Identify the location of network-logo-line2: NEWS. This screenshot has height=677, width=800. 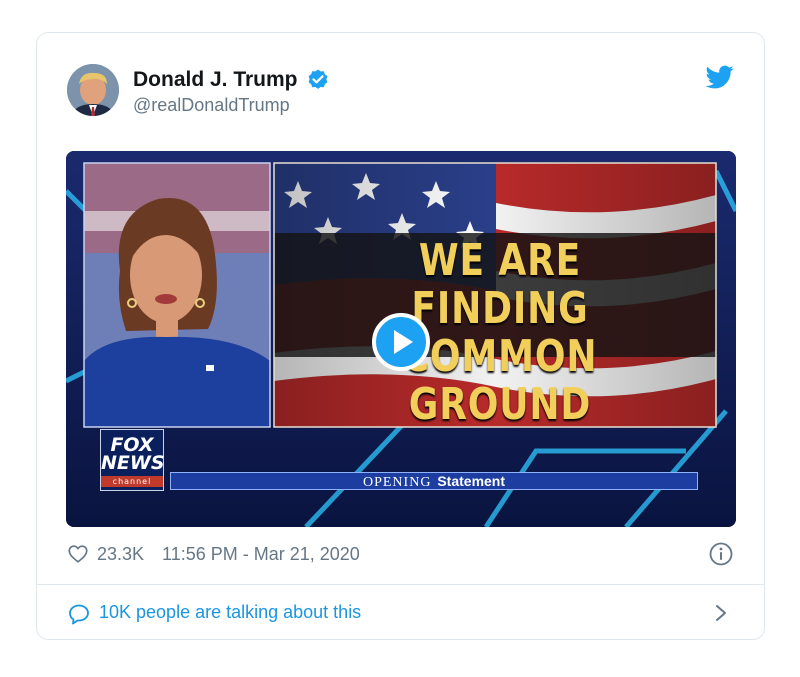
(133, 463).